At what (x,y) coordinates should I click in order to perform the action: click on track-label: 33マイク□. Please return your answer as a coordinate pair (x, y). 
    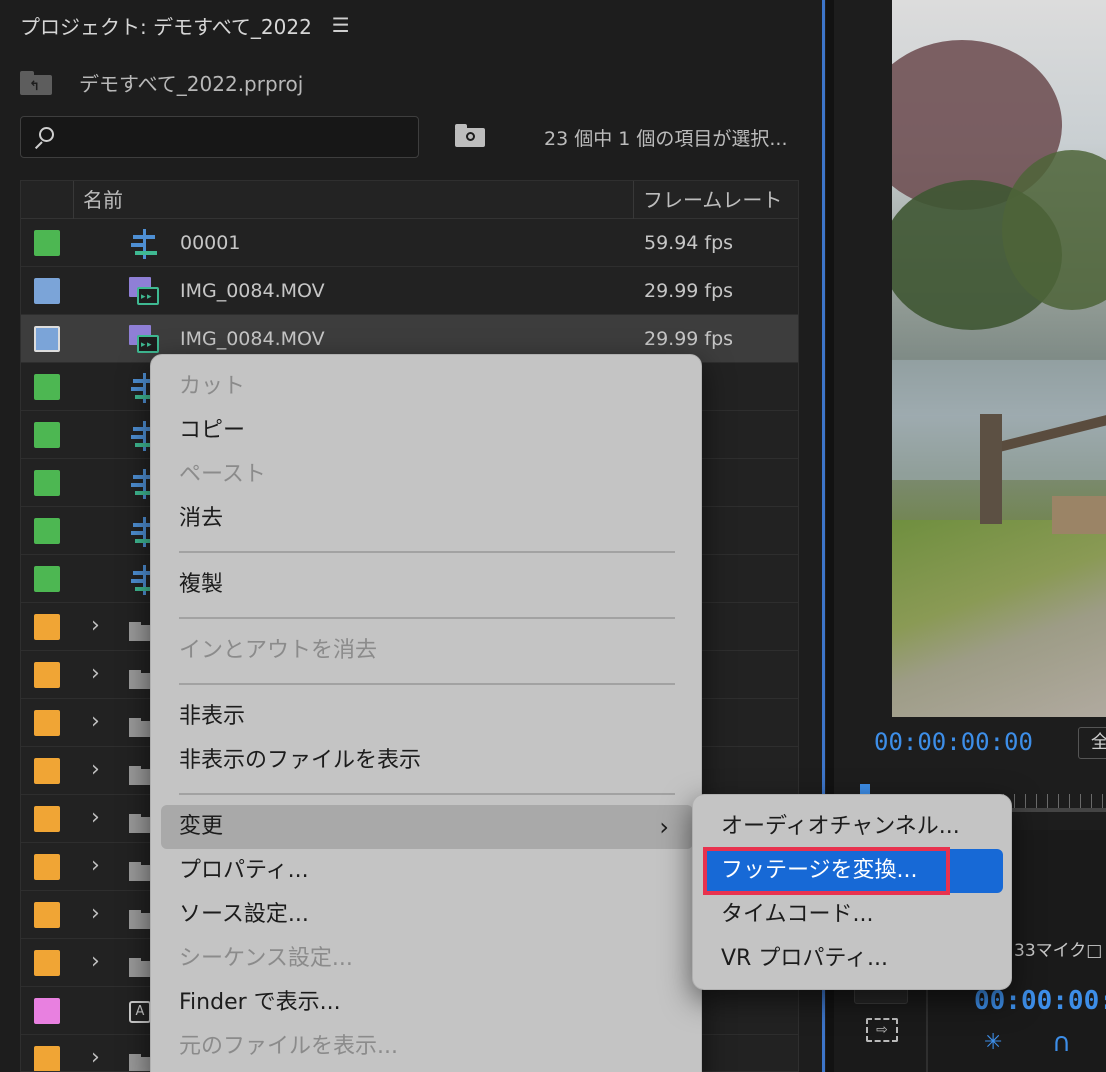
    Looking at the image, I should click on (1058, 951).